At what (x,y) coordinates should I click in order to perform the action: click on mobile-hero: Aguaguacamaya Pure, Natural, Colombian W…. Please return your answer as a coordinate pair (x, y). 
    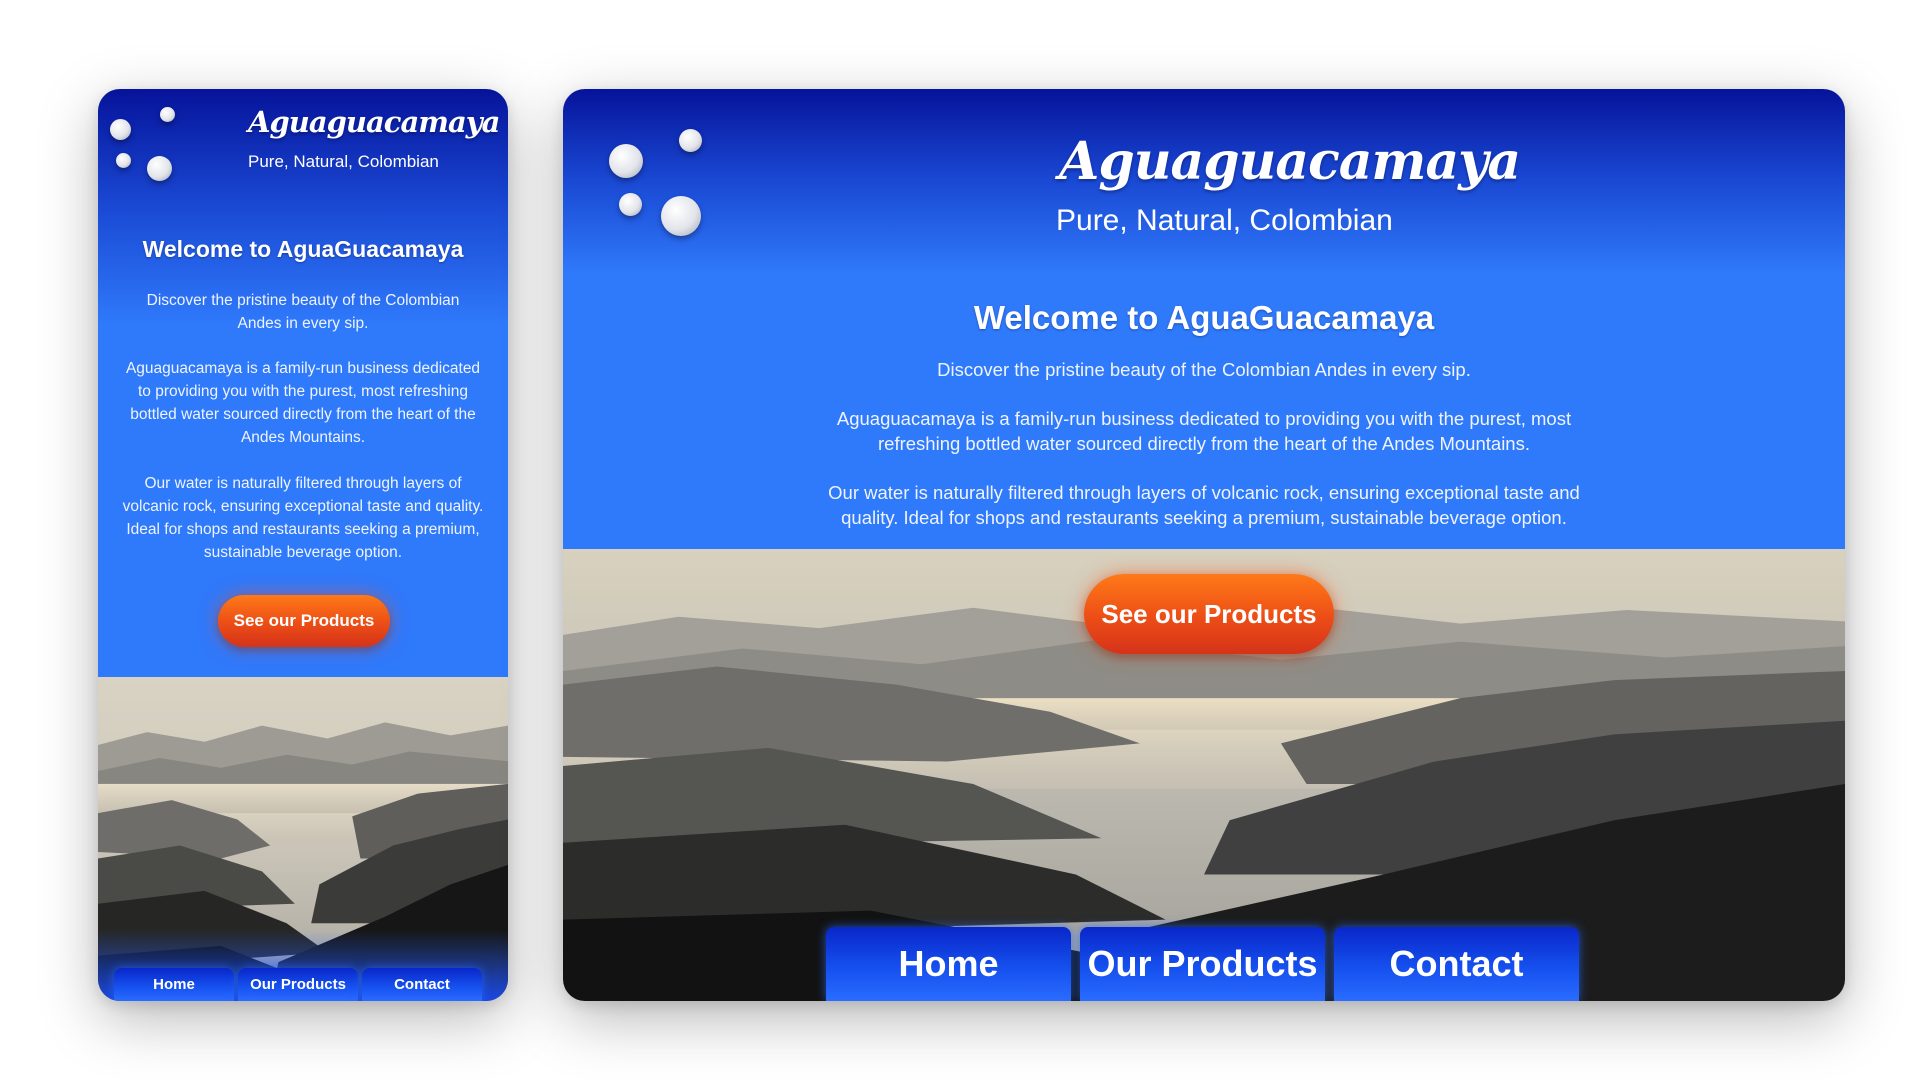
    Looking at the image, I should click on (303, 383).